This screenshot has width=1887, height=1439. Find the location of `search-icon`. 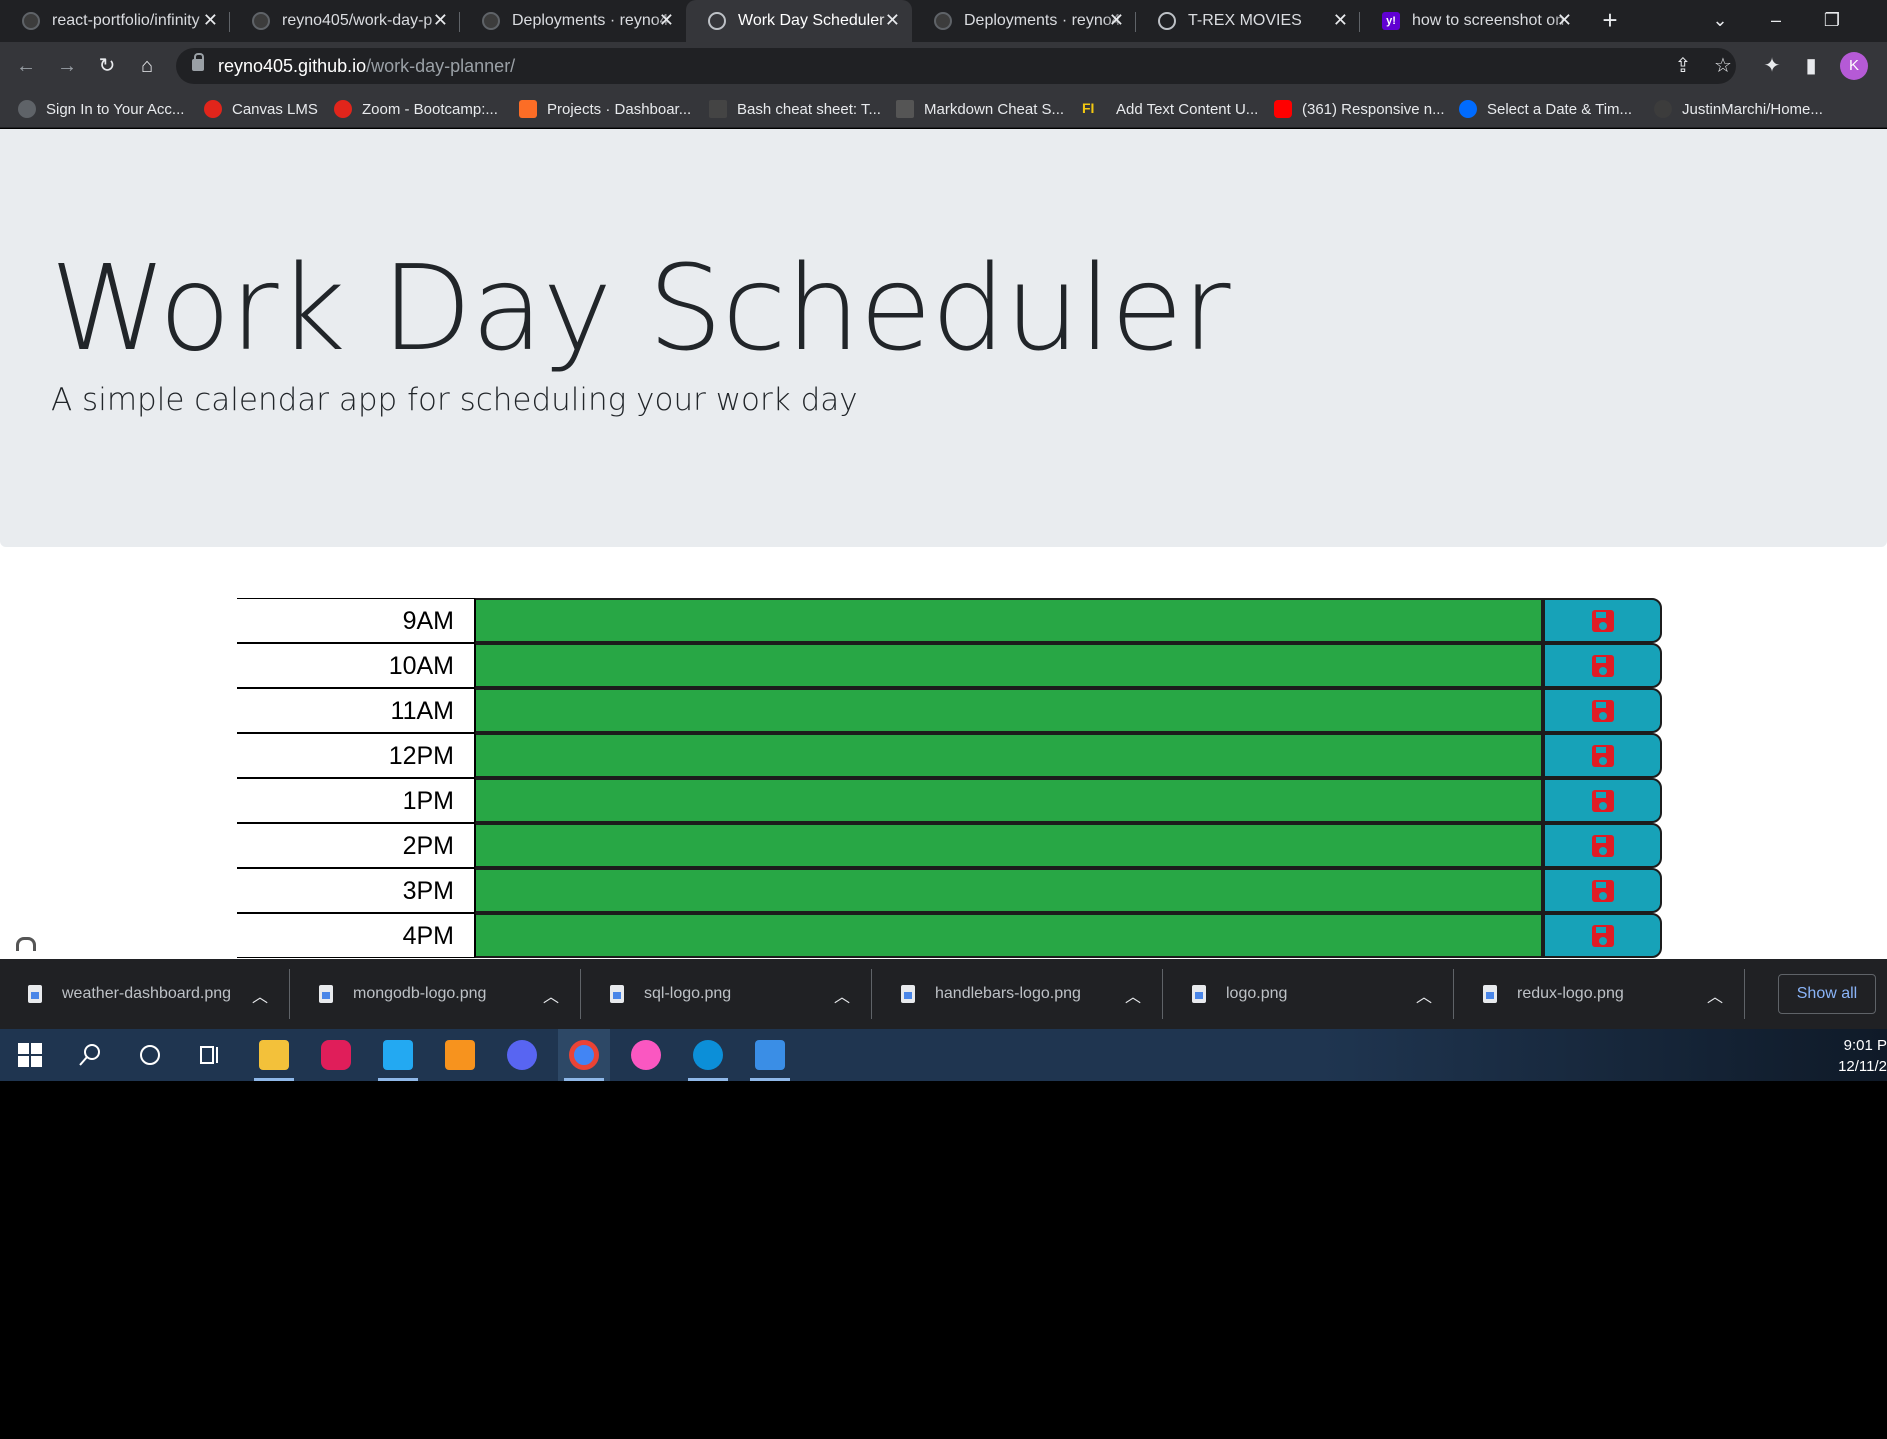

search-icon is located at coordinates (89, 1055).